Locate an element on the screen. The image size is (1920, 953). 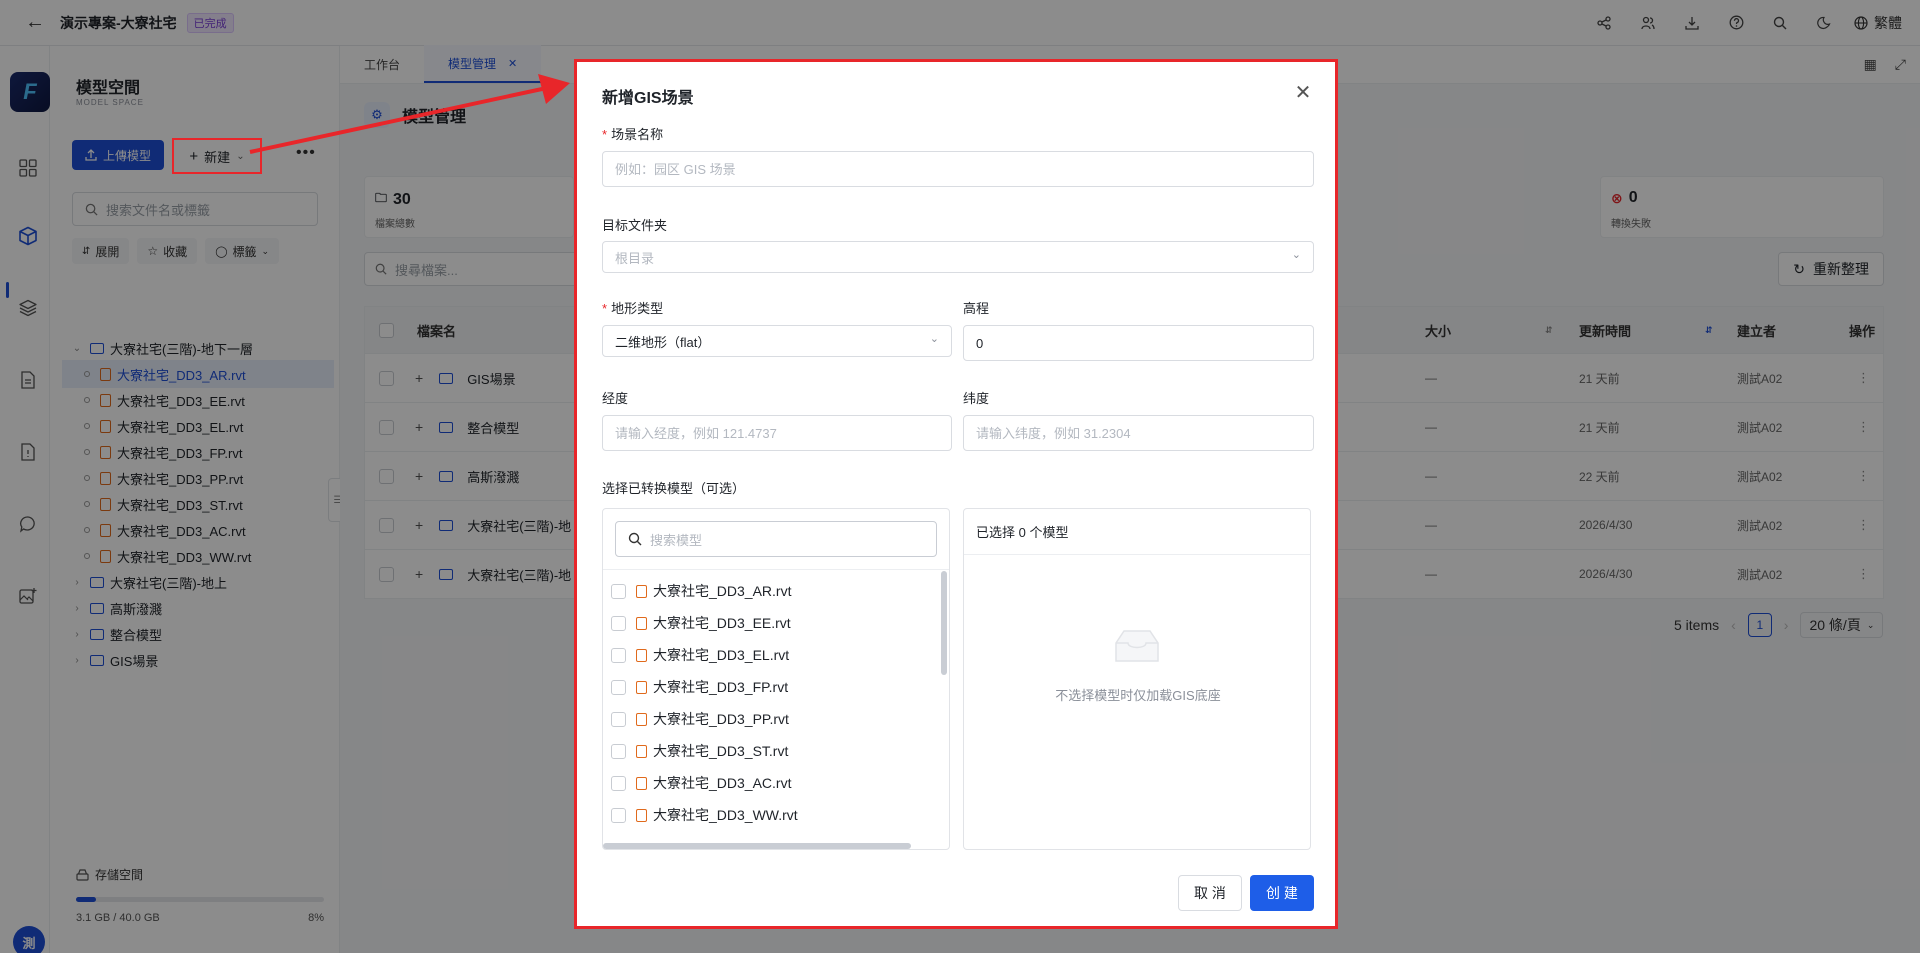
empty-inbox-icon is located at coordinates (1137, 646).